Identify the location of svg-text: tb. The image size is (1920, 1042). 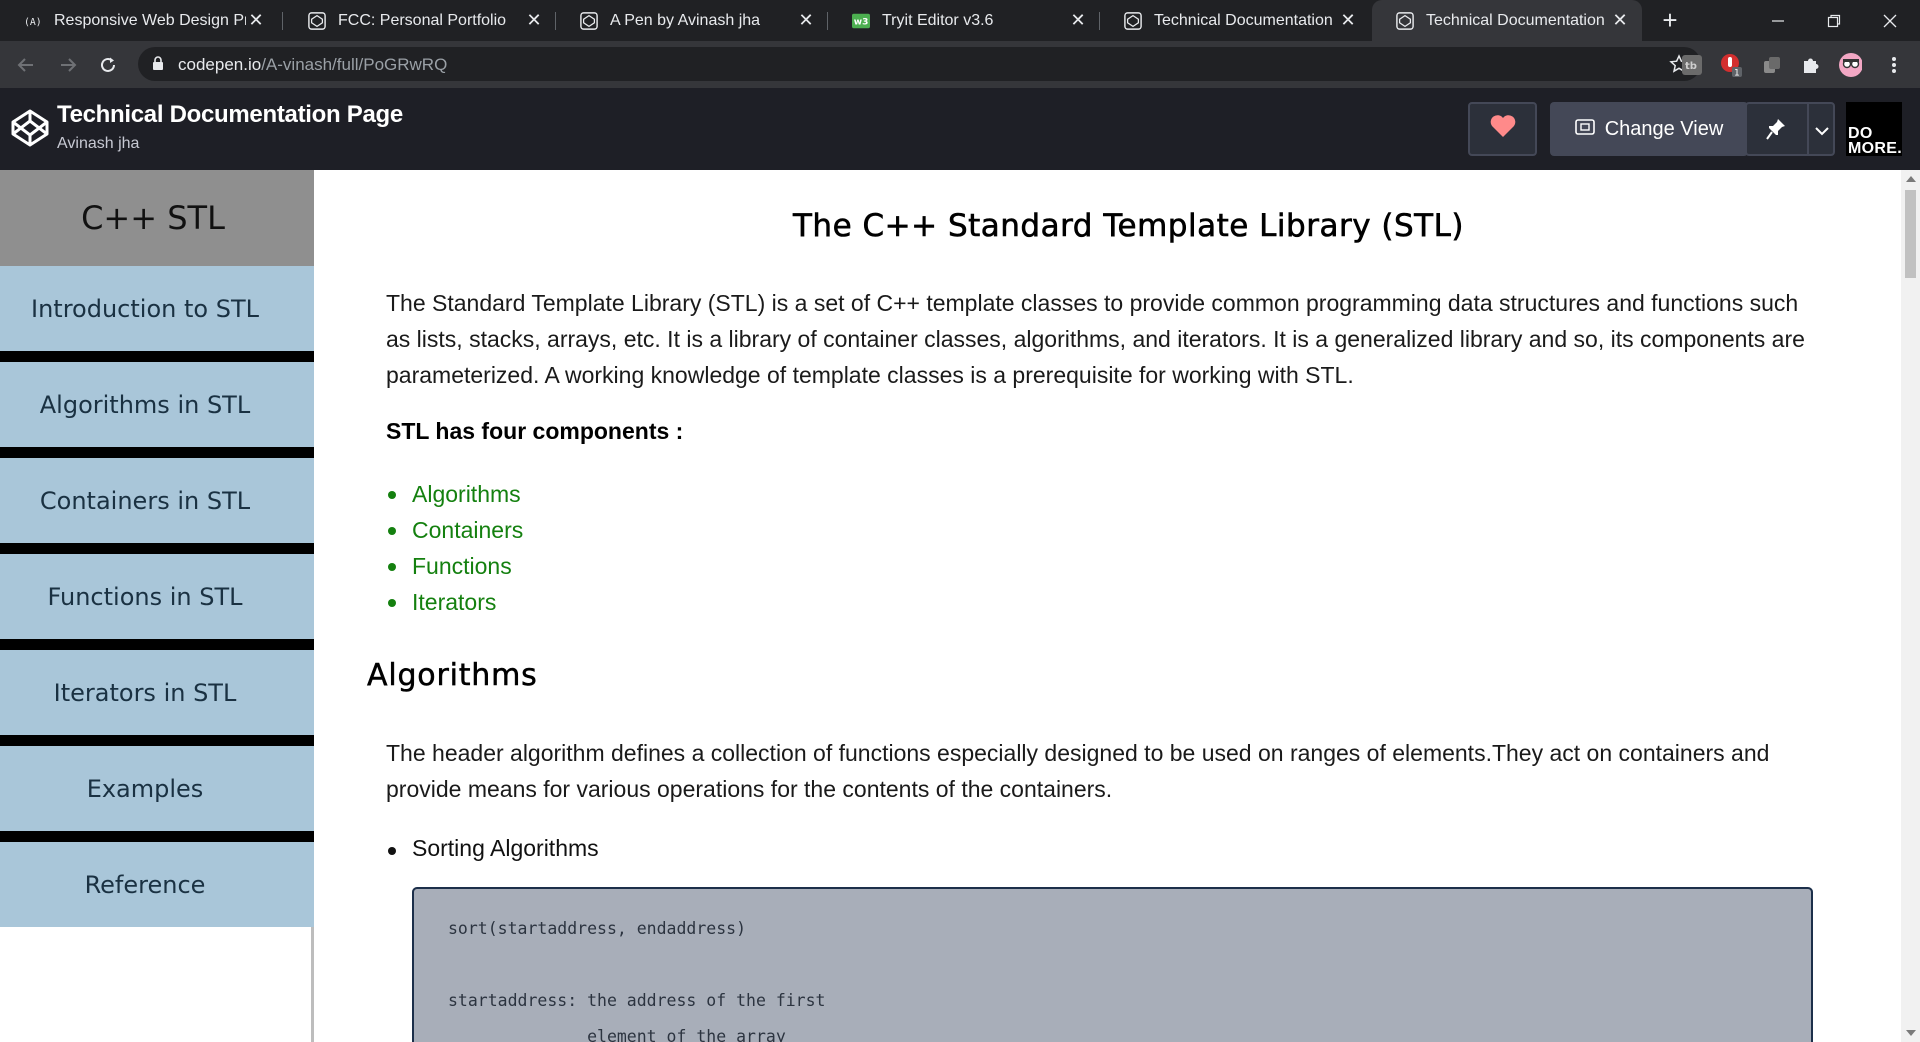
(1691, 66).